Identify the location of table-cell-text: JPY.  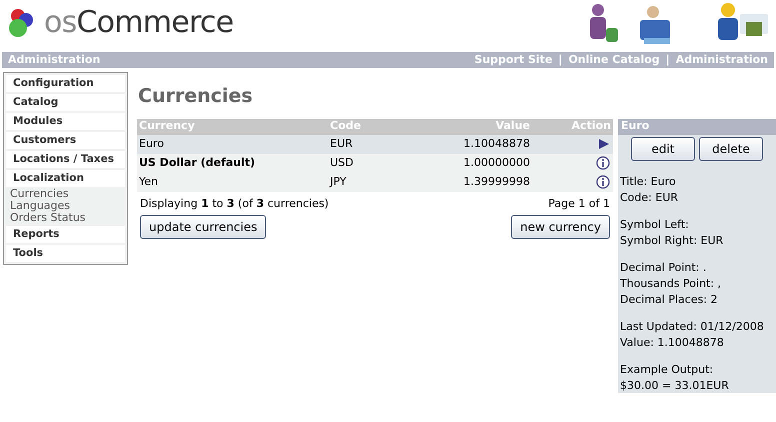
(339, 182).